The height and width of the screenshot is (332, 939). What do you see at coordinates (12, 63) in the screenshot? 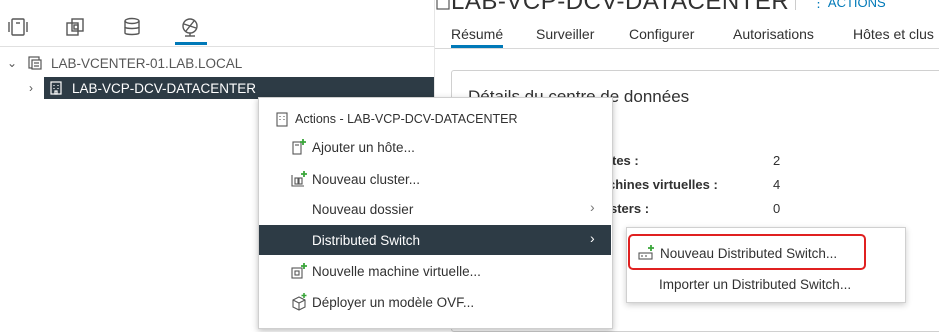
I see `chevron-down-icon: ⌄` at bounding box center [12, 63].